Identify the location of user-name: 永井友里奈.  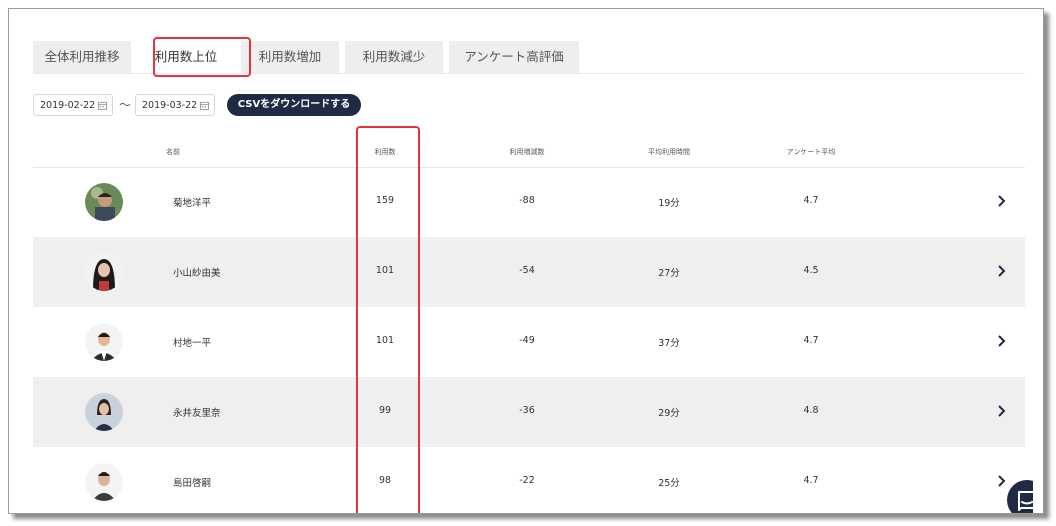
(197, 413).